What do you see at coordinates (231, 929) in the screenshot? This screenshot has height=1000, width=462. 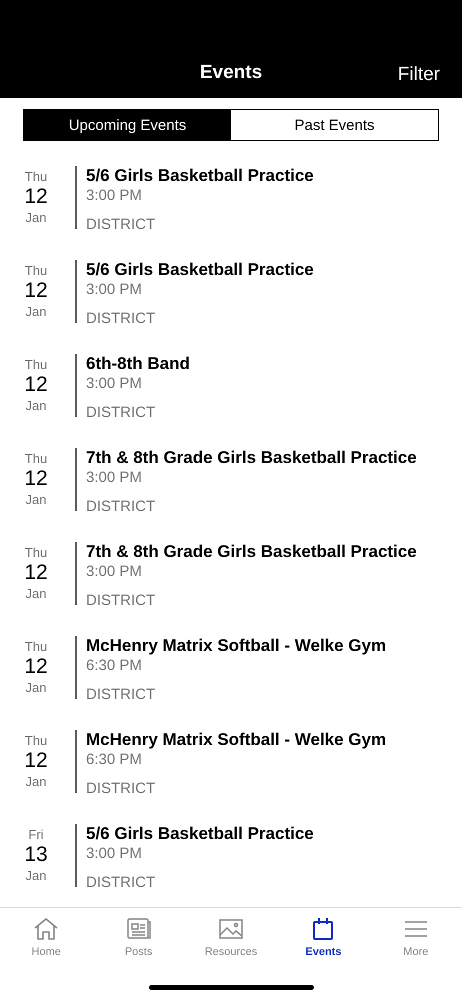 I see `image-icon` at bounding box center [231, 929].